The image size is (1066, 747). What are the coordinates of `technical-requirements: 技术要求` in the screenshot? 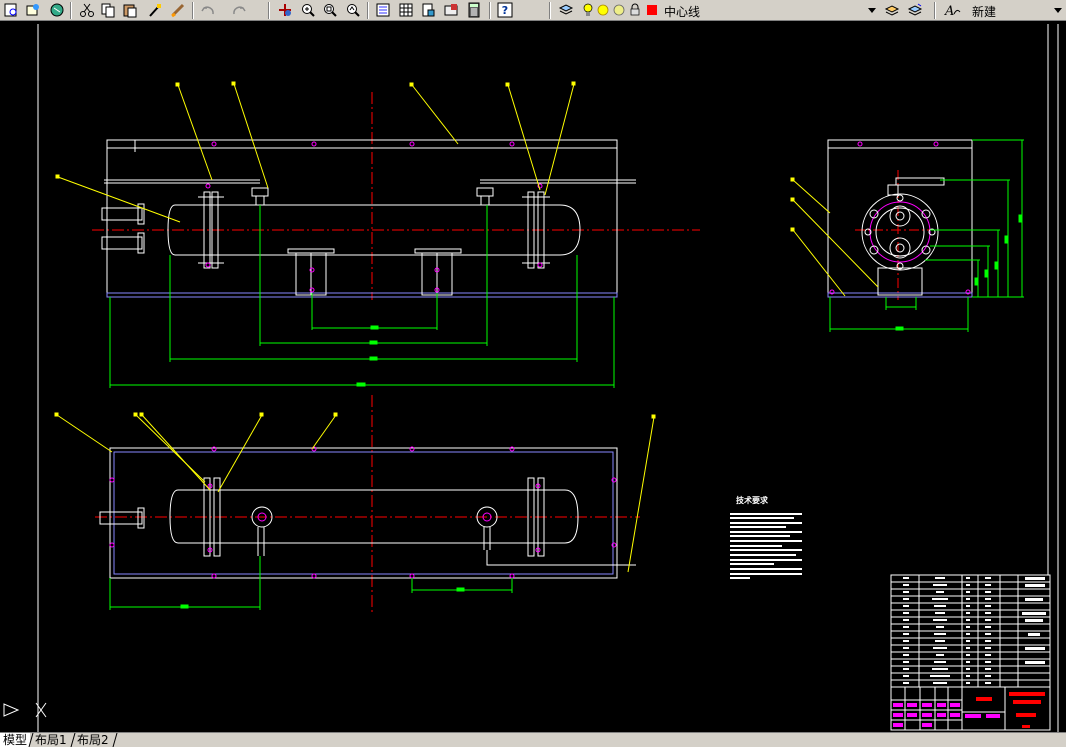 It's located at (766, 537).